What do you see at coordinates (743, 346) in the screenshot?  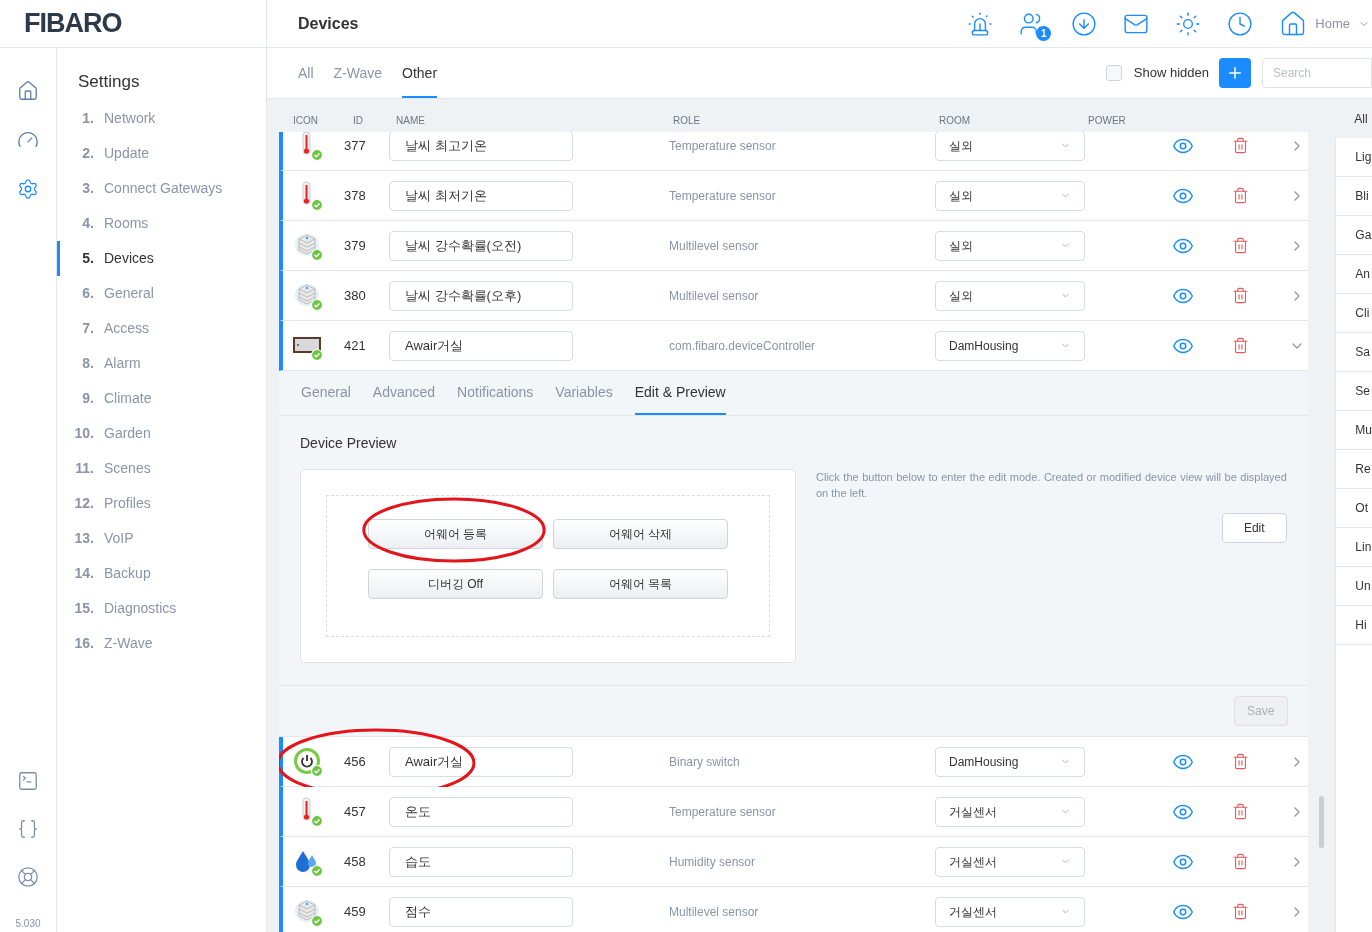 I see `device-role: com.fibaro.deviceController` at bounding box center [743, 346].